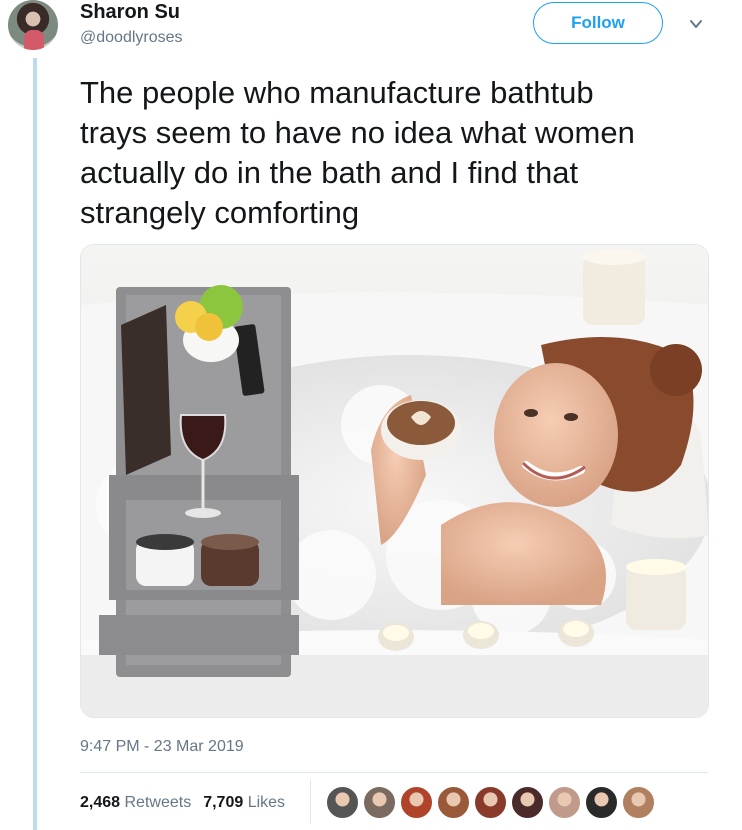 Image resolution: width=742 pixels, height=830 pixels. I want to click on author-avatar, so click(33, 25).